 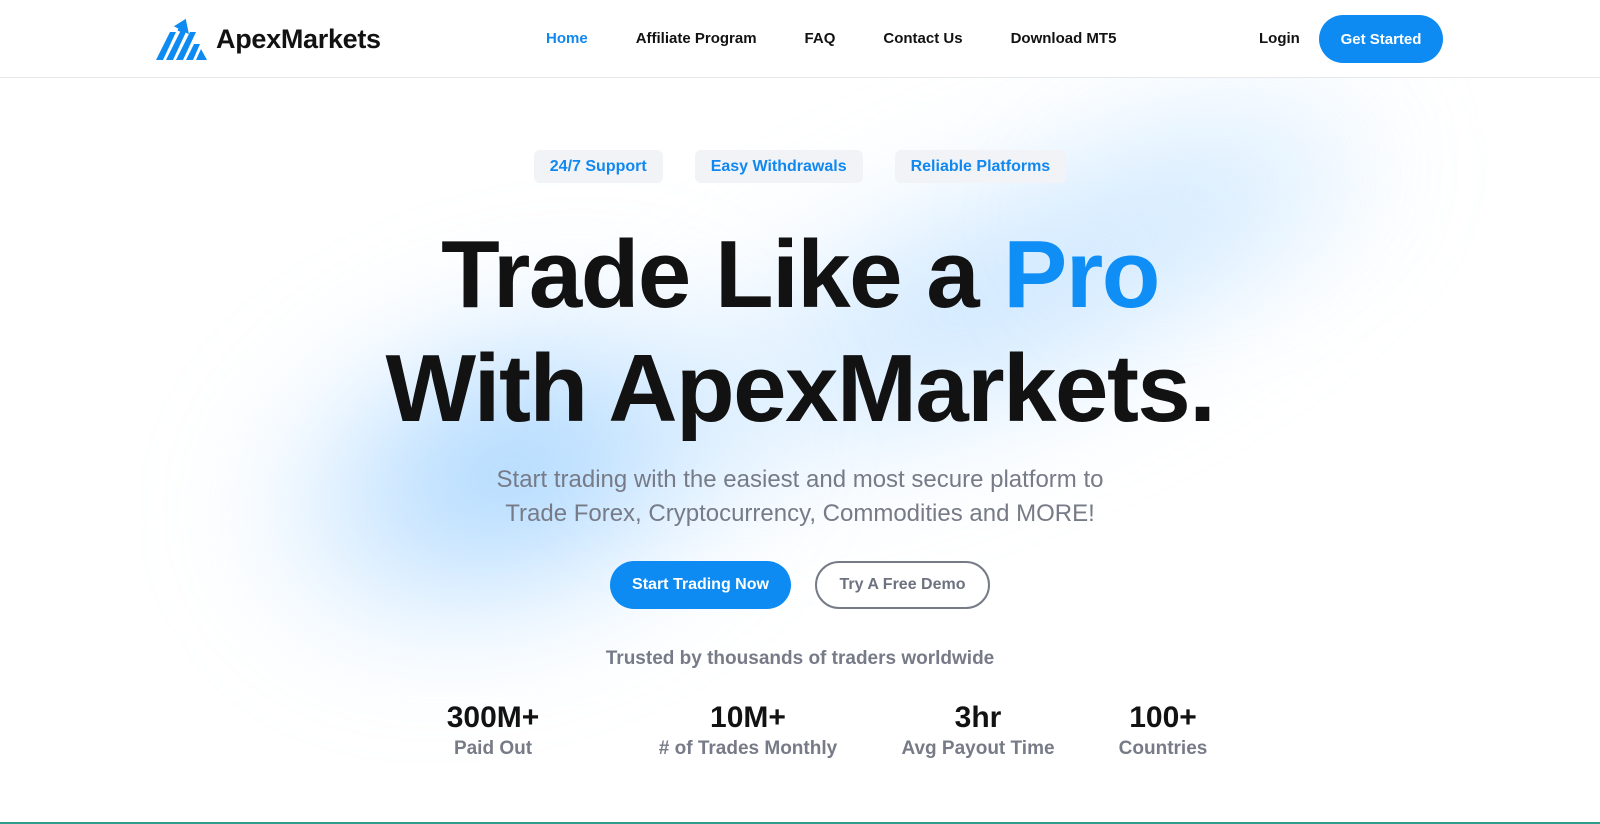 I want to click on stat-value: 100+, so click(x=1163, y=717).